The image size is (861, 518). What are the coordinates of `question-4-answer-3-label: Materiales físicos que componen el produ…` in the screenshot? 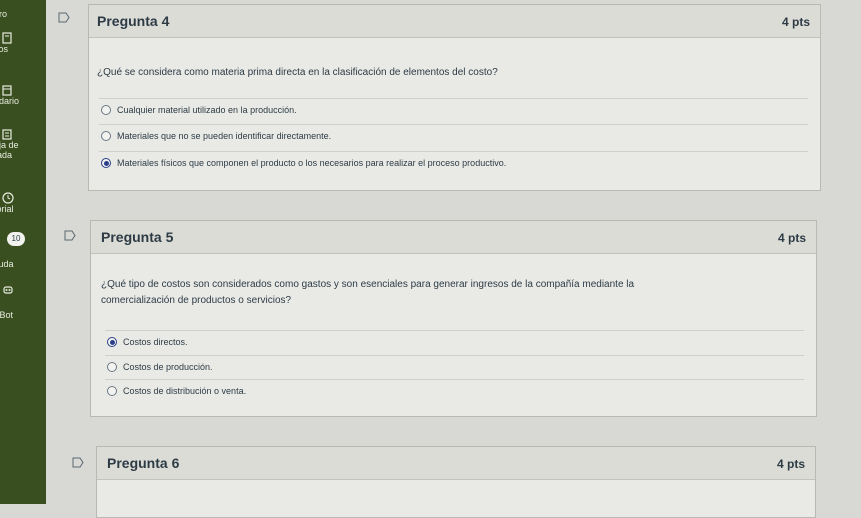 It's located at (312, 163).